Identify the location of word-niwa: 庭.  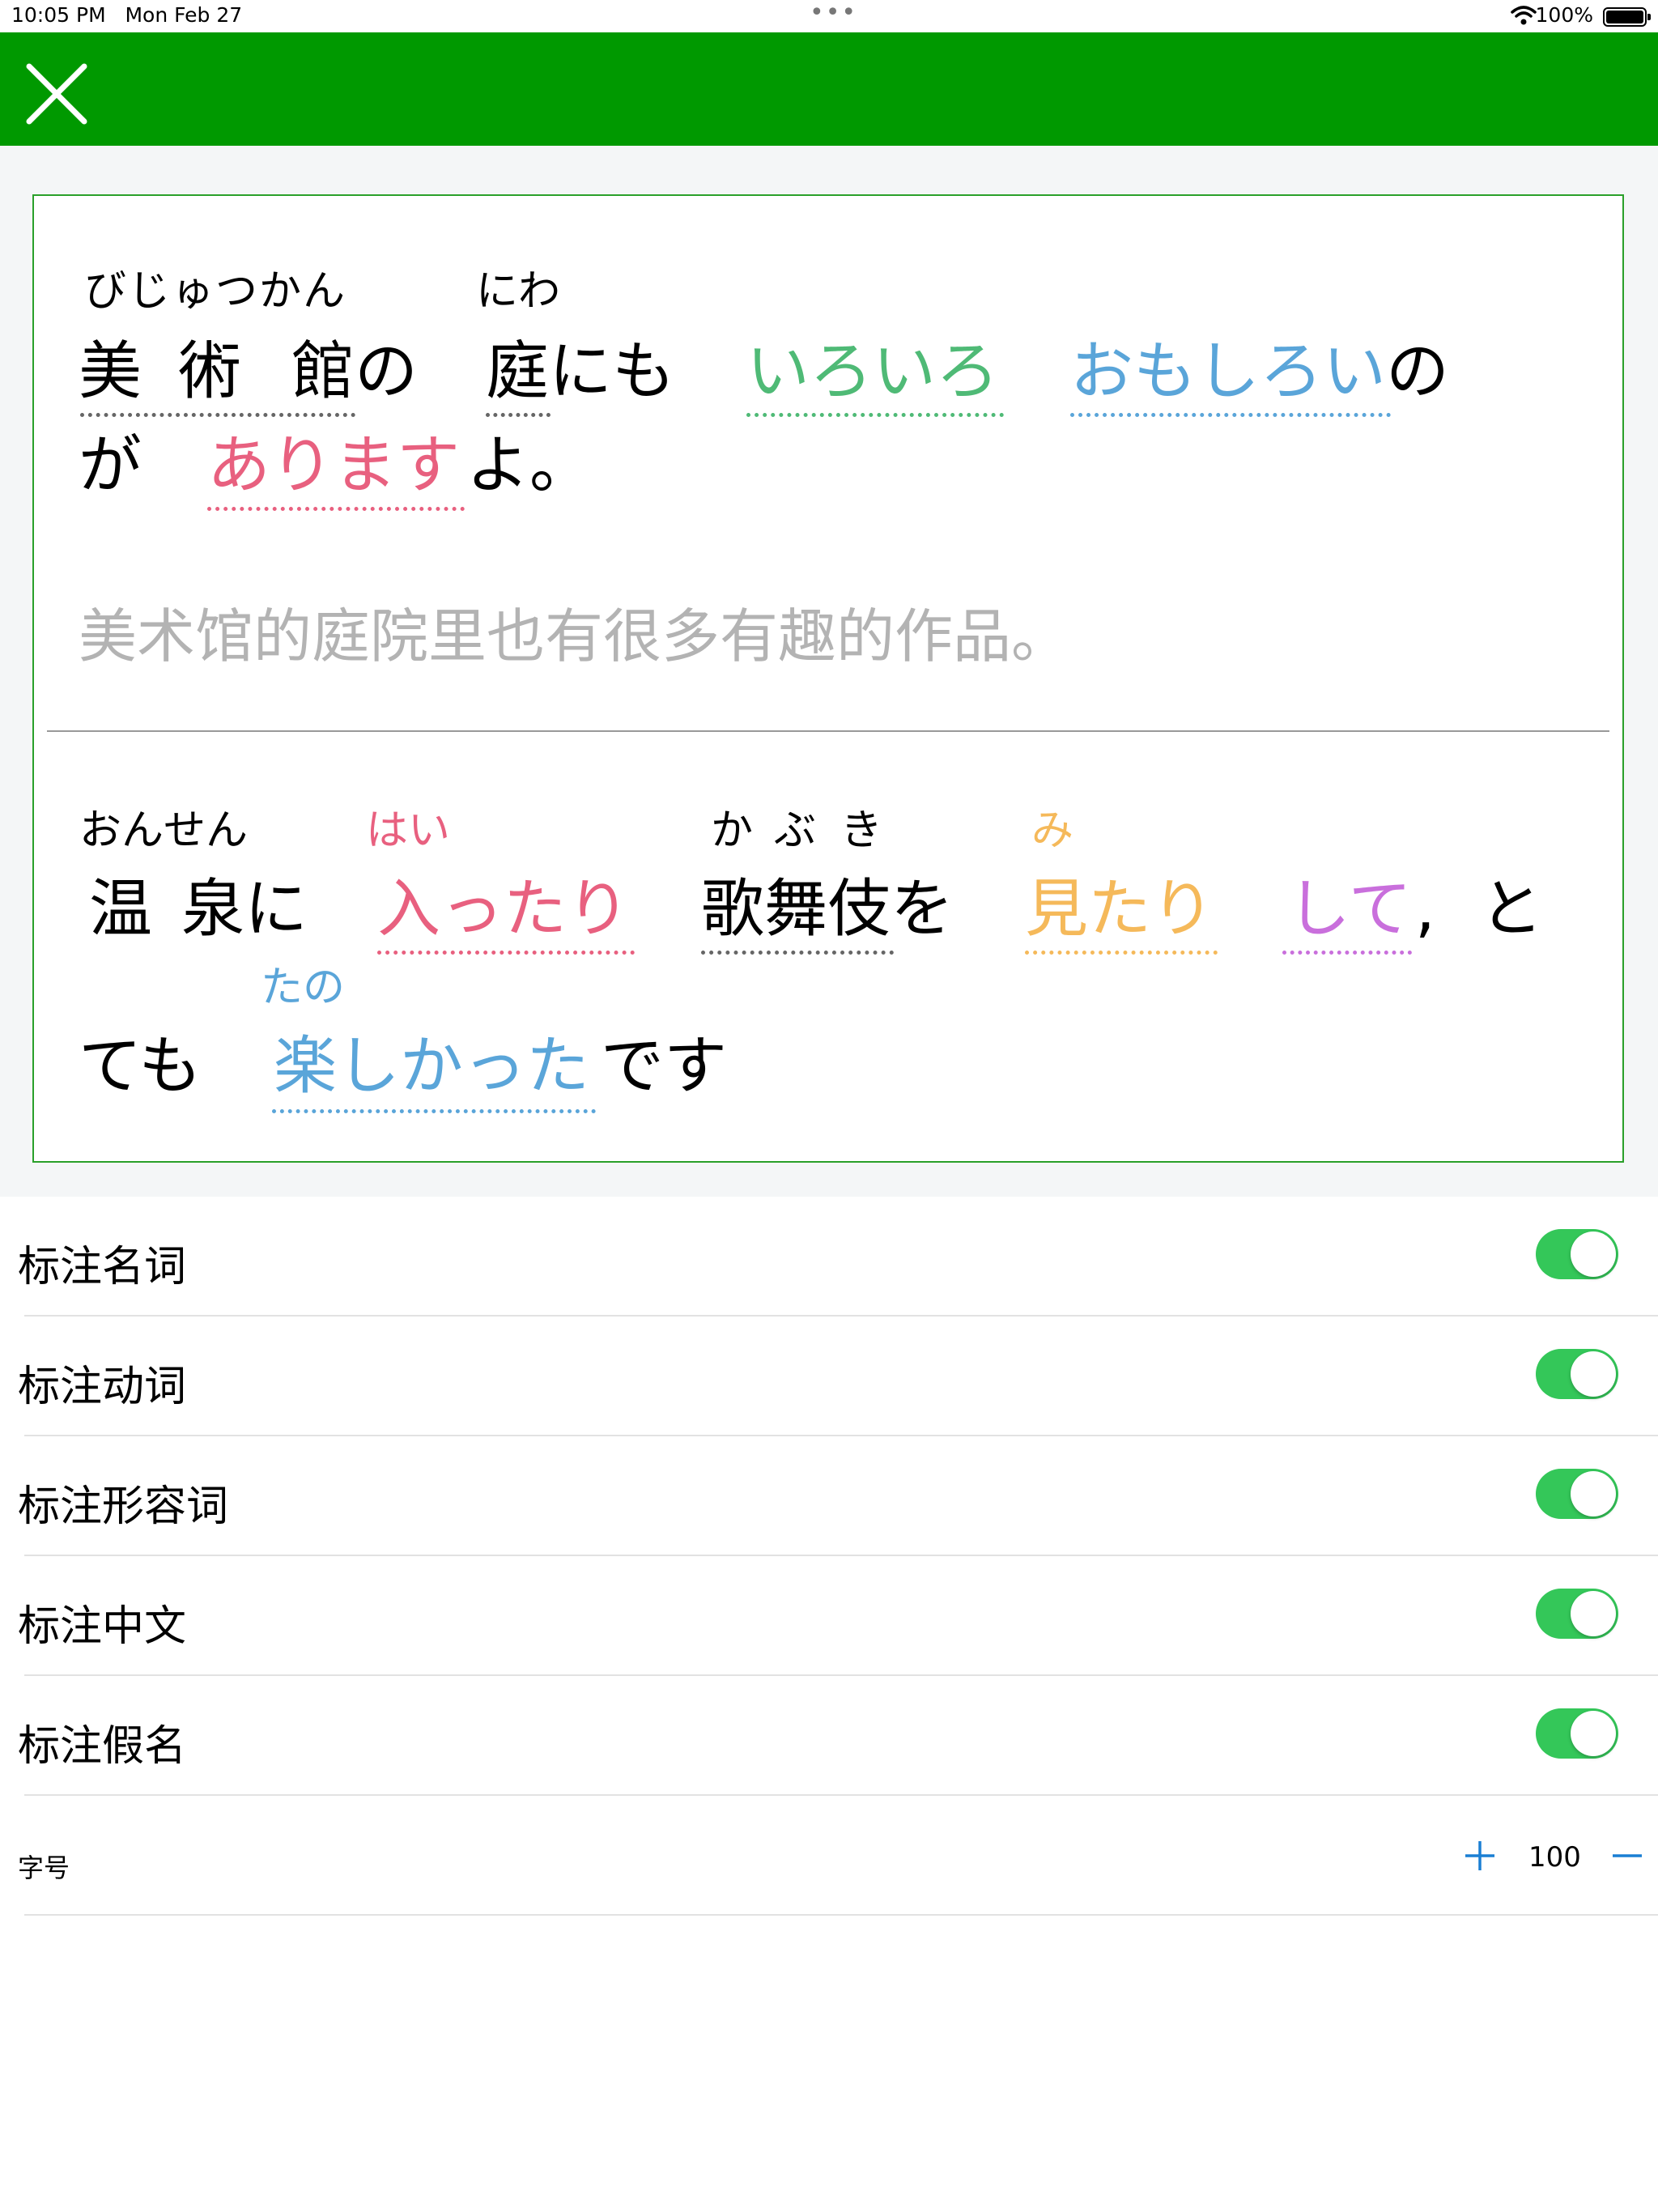
(517, 372).